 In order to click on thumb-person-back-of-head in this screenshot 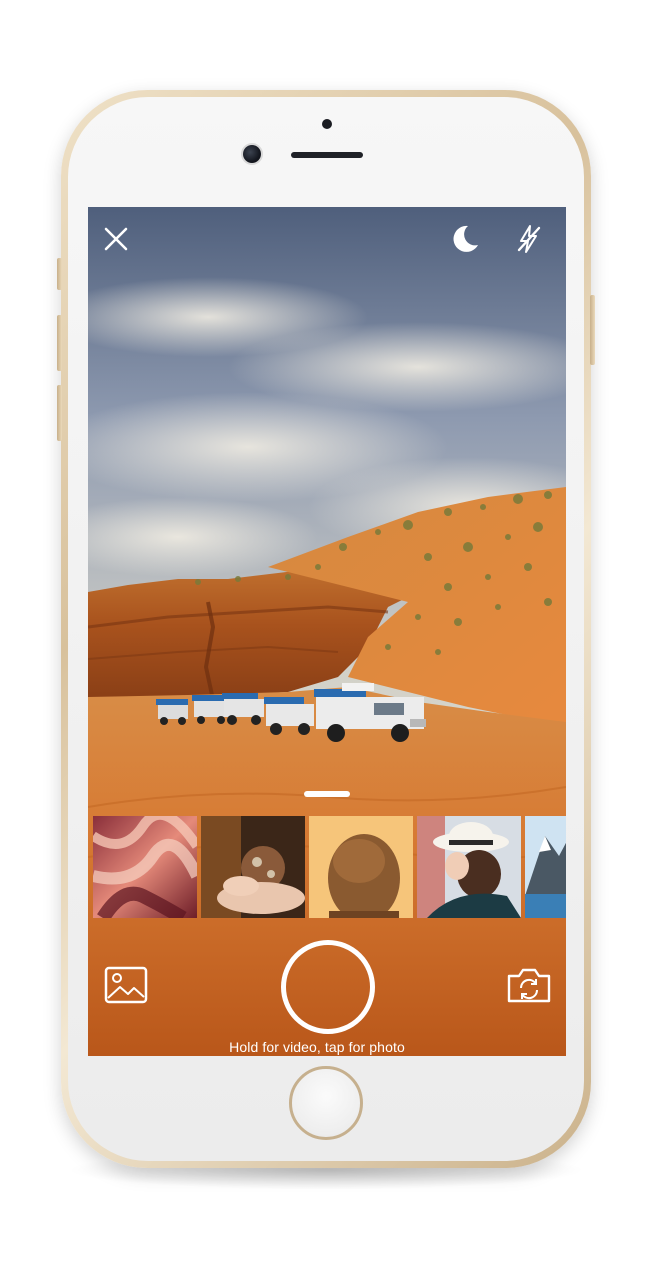, I will do `click(361, 867)`.